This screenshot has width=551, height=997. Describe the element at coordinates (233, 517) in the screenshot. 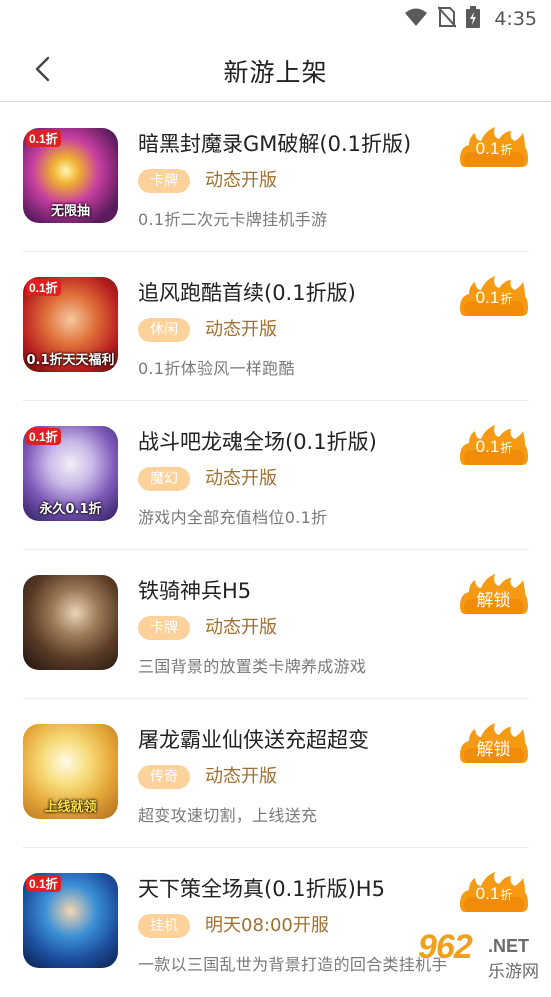

I see `game-description: 游戏内全部充值档位0.1折` at that location.